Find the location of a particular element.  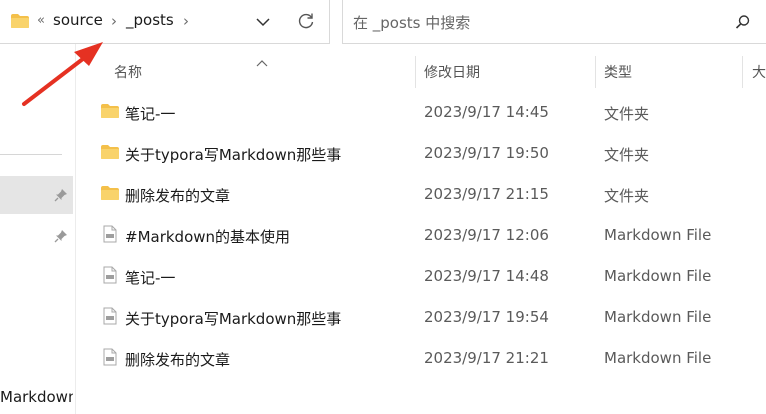

annotation-arrow is located at coordinates (62, 74).